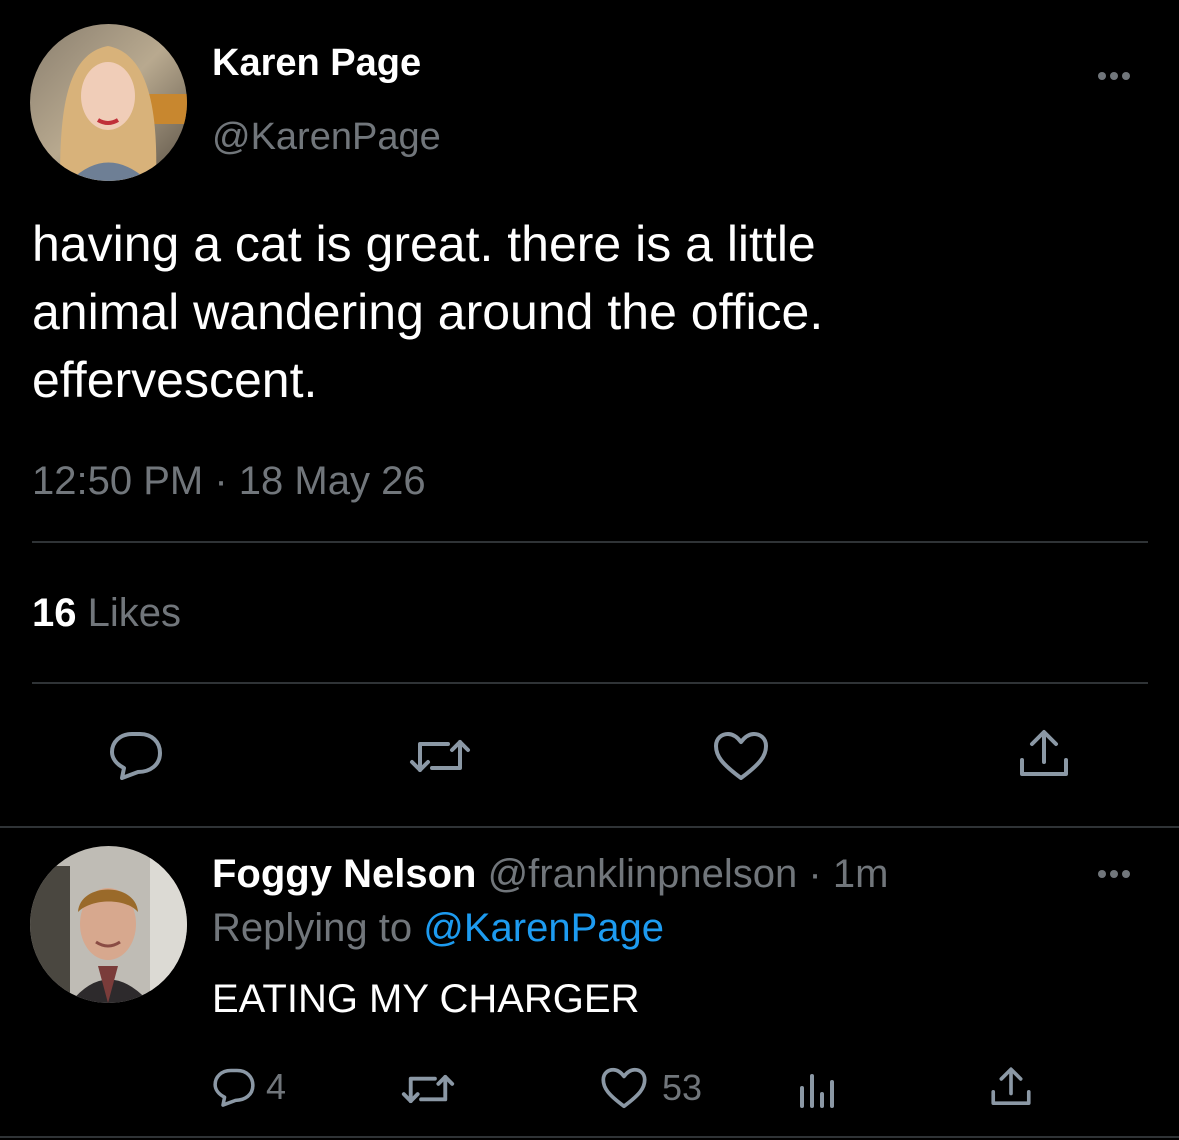  I want to click on reply-author-name: Foggy Nelson, so click(344, 874).